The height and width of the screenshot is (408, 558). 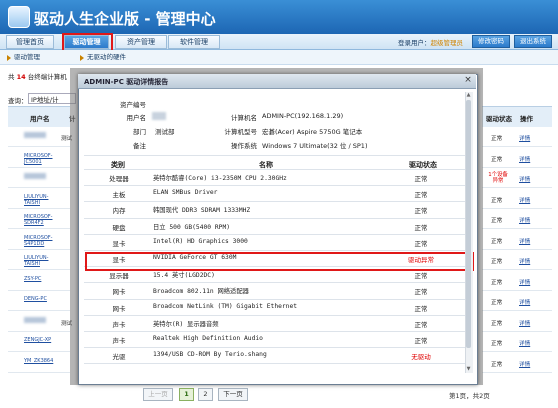 What do you see at coordinates (279, 261) in the screenshot?
I see `abnormal-row-highlight` at bounding box center [279, 261].